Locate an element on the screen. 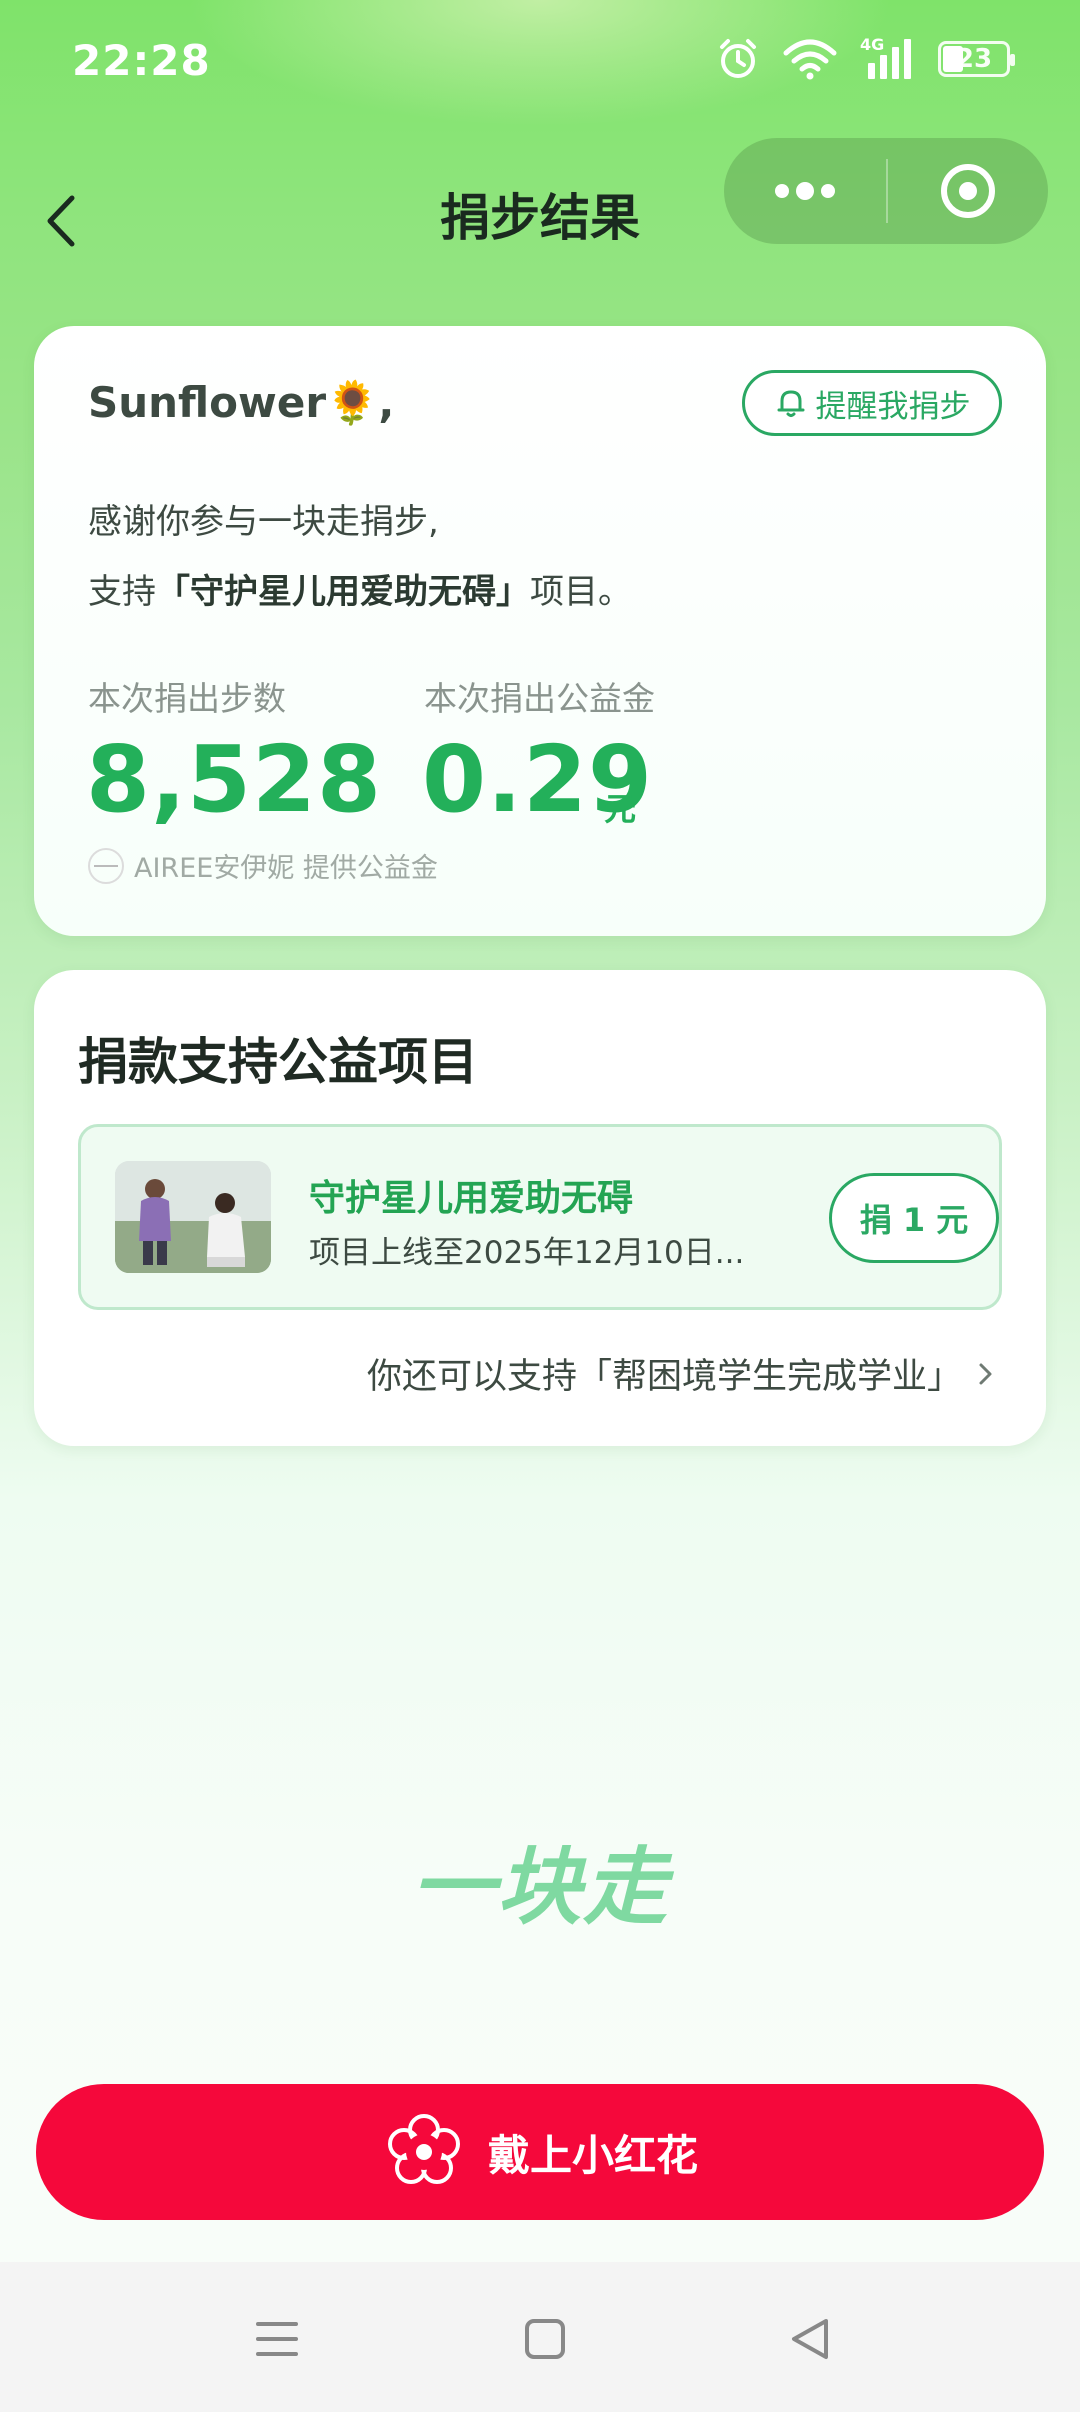  other-project-link: 你还可以支持「帮困境学生完成学业」 is located at coordinates (681, 1373).